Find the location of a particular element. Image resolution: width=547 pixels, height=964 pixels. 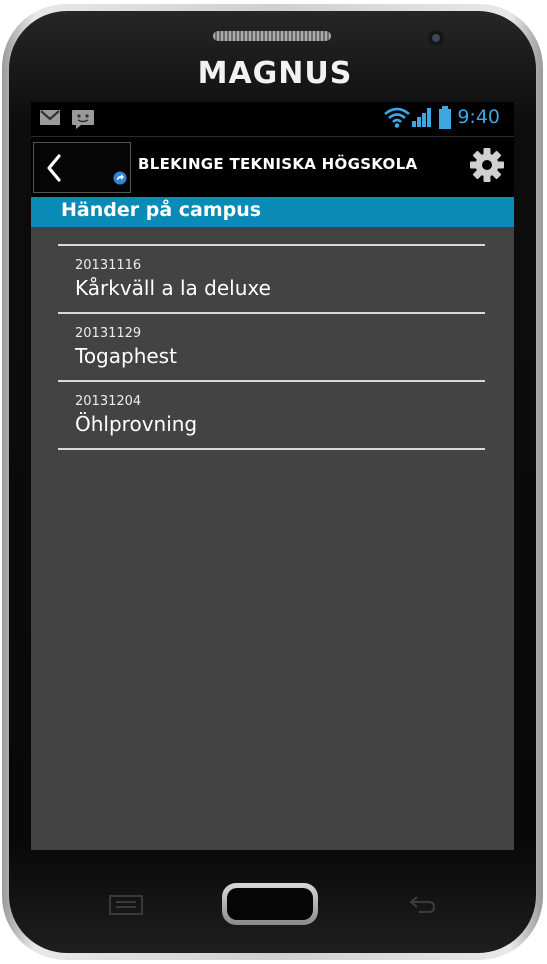

event-title: Kårkväll a la deluxe is located at coordinates (173, 288).